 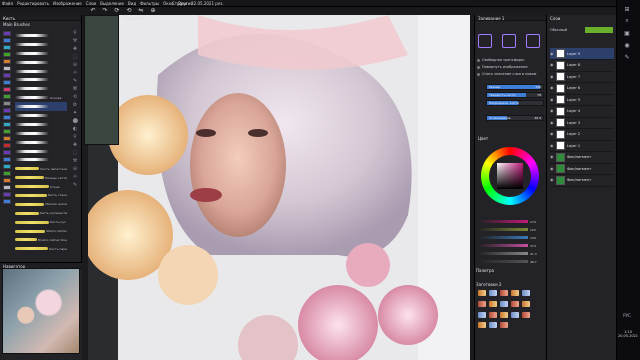 What do you see at coordinates (533, 41) in the screenshot?
I see `move-icon` at bounding box center [533, 41].